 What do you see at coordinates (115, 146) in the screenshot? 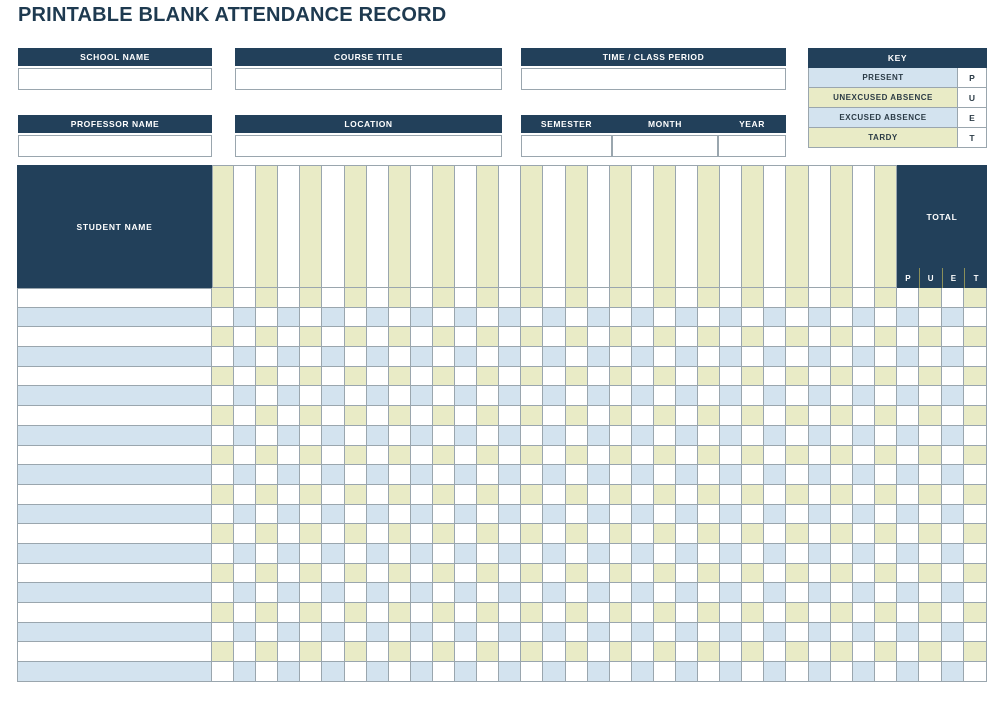
I see `field-input-professor-name` at bounding box center [115, 146].